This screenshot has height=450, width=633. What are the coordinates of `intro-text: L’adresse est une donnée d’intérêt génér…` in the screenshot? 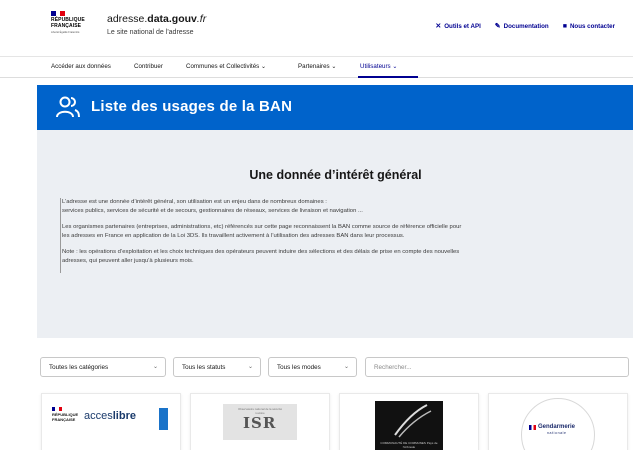 It's located at (340, 235).